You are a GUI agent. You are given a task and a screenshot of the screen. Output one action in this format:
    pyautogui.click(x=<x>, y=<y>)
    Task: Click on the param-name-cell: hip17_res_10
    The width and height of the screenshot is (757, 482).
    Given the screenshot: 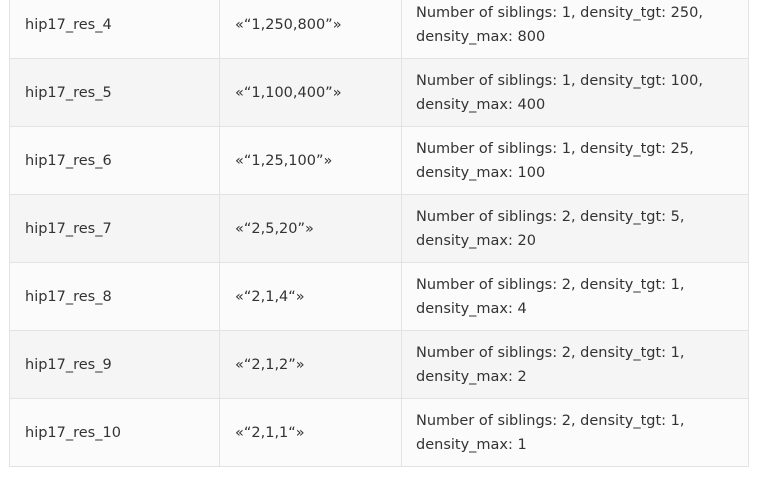 What is the action you would take?
    pyautogui.click(x=114, y=432)
    